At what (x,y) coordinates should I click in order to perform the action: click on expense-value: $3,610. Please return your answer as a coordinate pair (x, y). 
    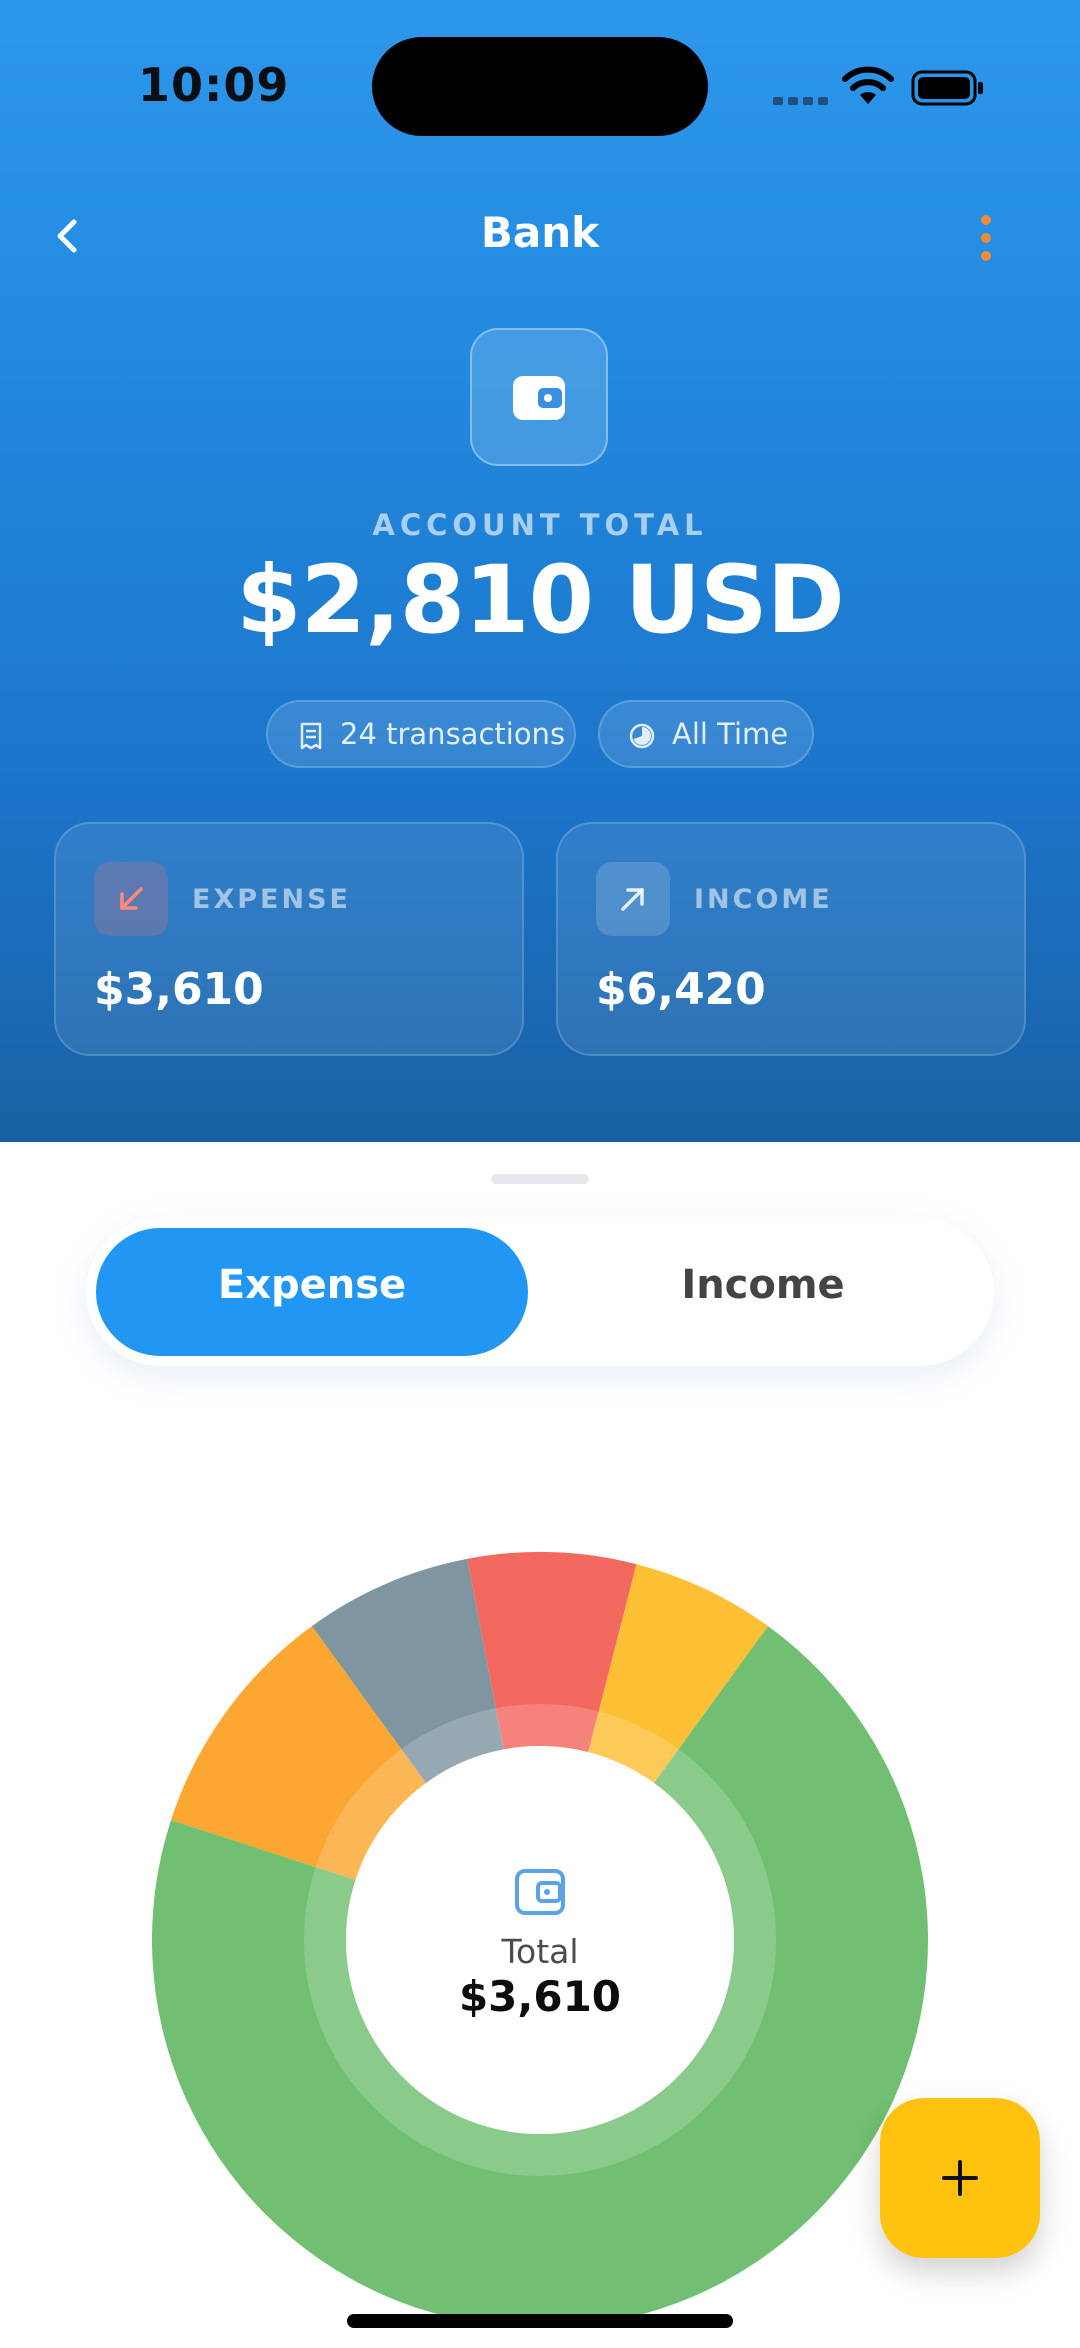
    Looking at the image, I should click on (179, 989).